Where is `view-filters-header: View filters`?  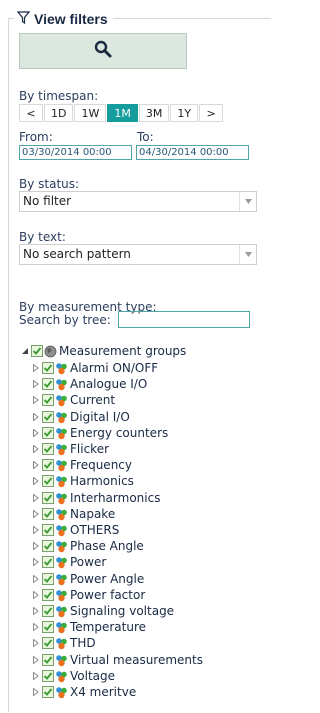
view-filters-header: View filters is located at coordinates (63, 18).